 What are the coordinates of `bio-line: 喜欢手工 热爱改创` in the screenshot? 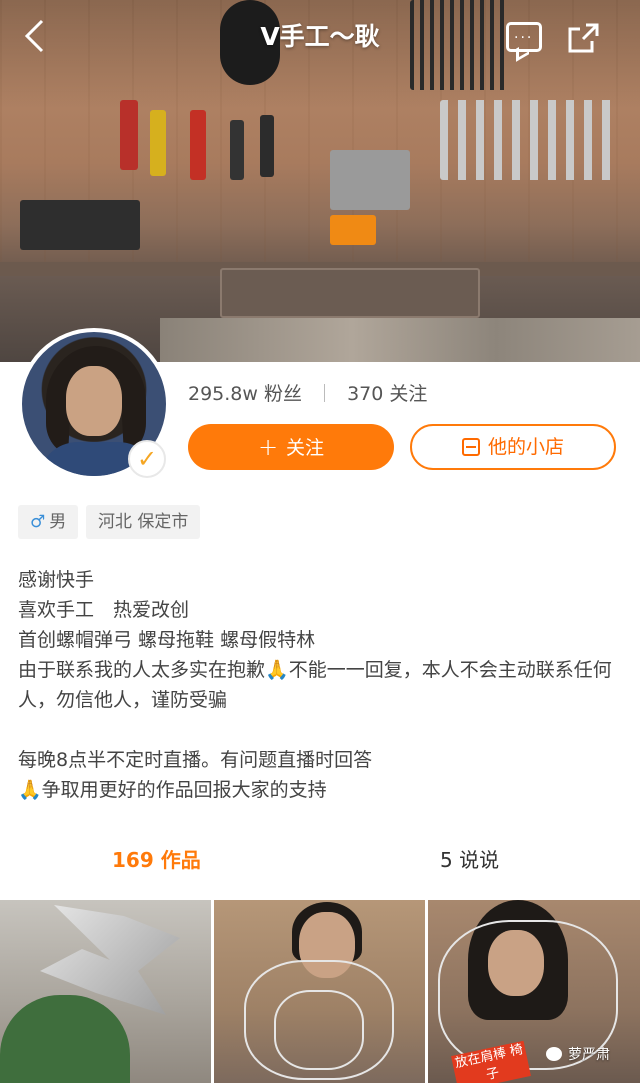 It's located at (104, 610).